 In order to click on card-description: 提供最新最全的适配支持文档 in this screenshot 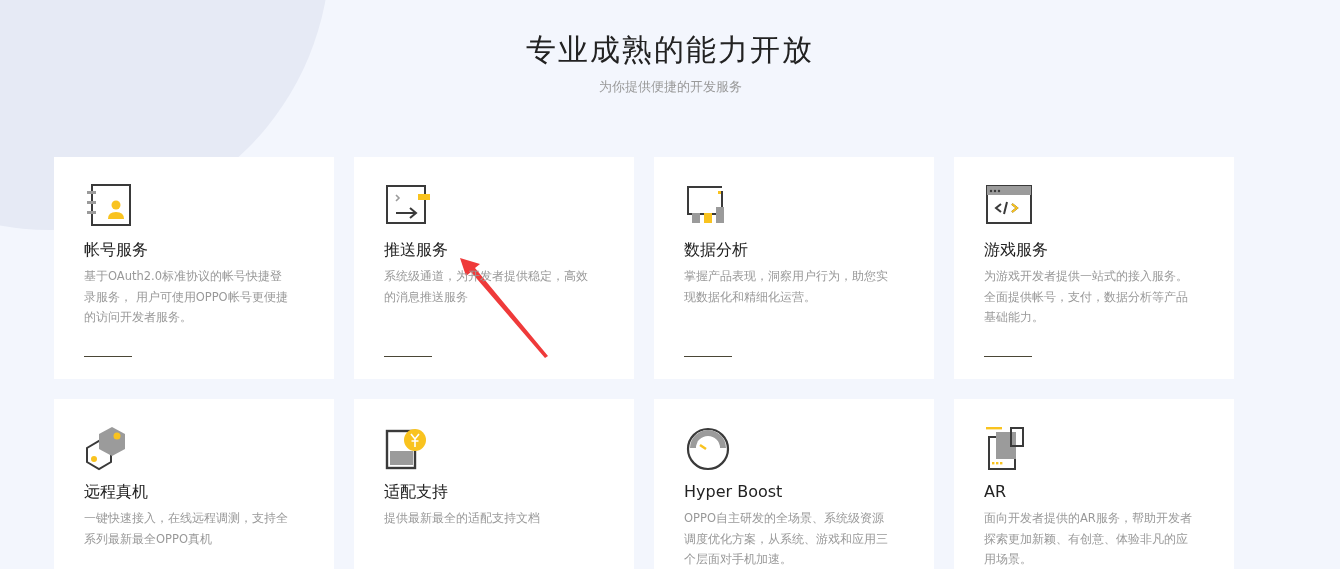, I will do `click(462, 518)`.